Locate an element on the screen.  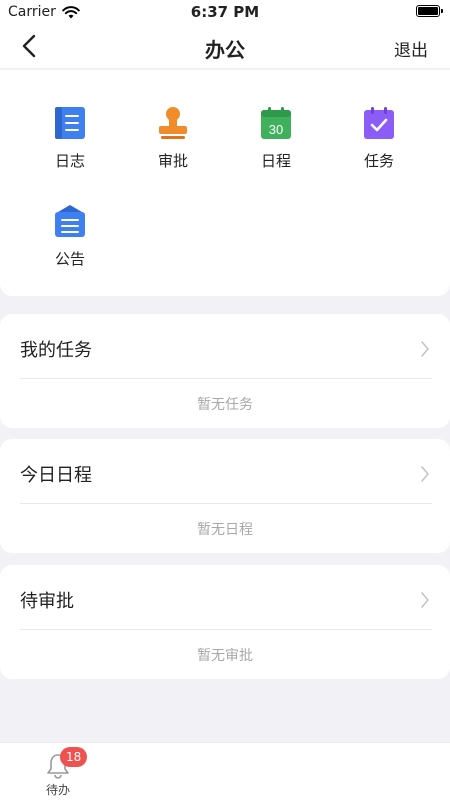
today-schedule-card: 今日日程 暂无日程 is located at coordinates (225, 496).